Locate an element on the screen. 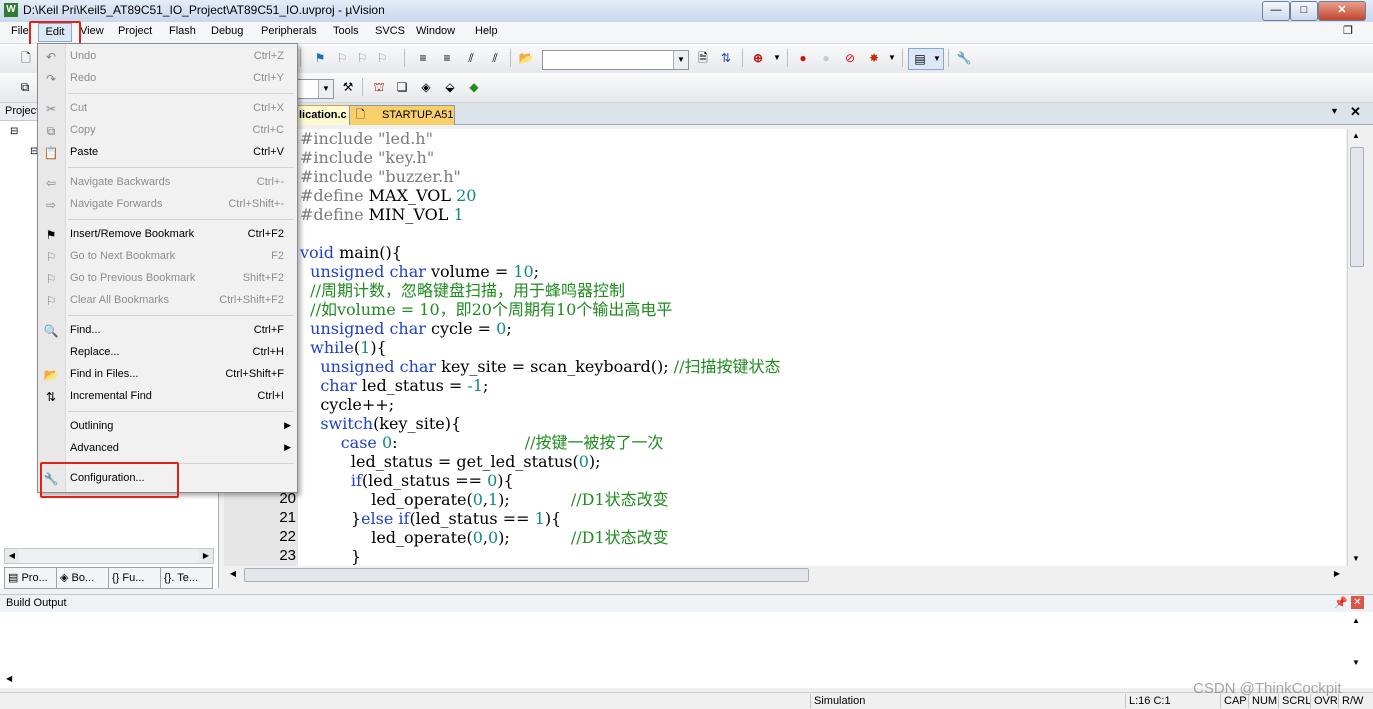  code-line: led_operate(0,0); //D1状态改变 is located at coordinates (484, 537).